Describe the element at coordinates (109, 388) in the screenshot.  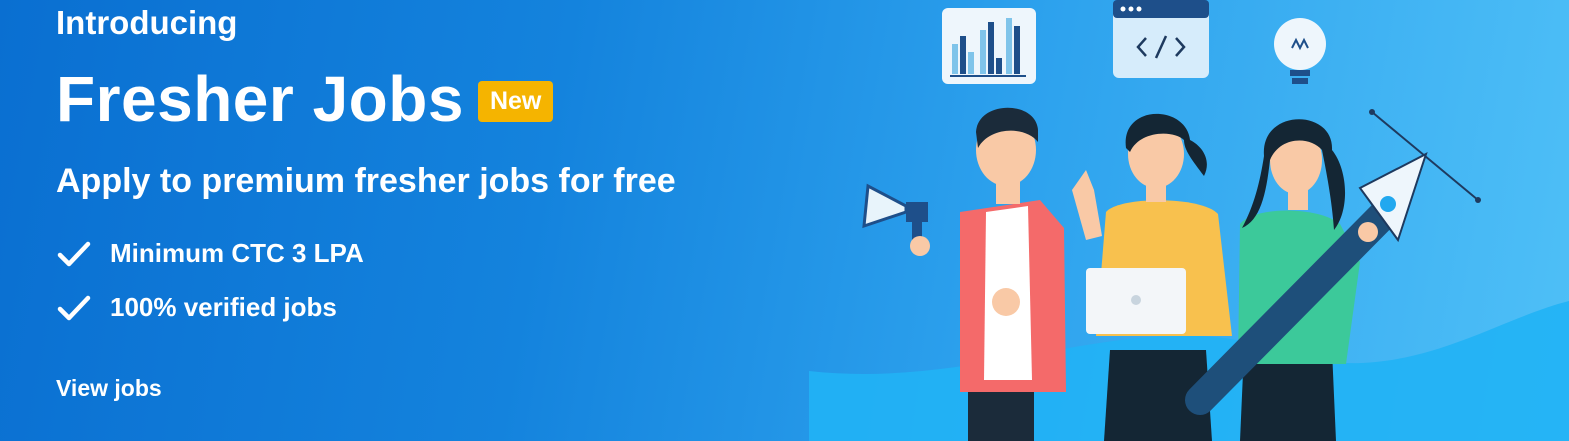
I see `view-jobs-link: View jobs` at that location.